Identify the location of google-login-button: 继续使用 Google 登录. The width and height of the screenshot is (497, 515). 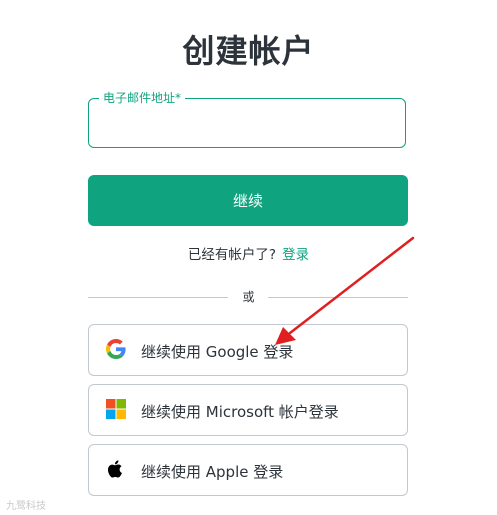
(248, 350).